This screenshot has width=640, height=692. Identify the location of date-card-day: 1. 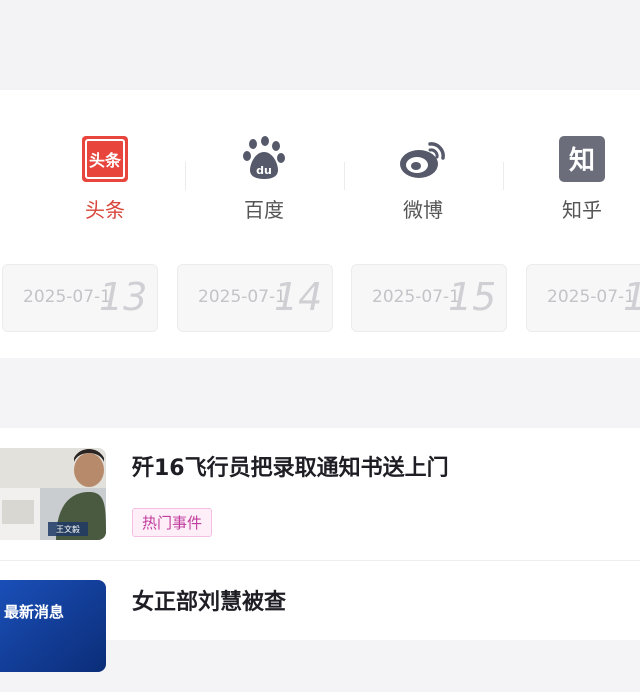
(631, 297).